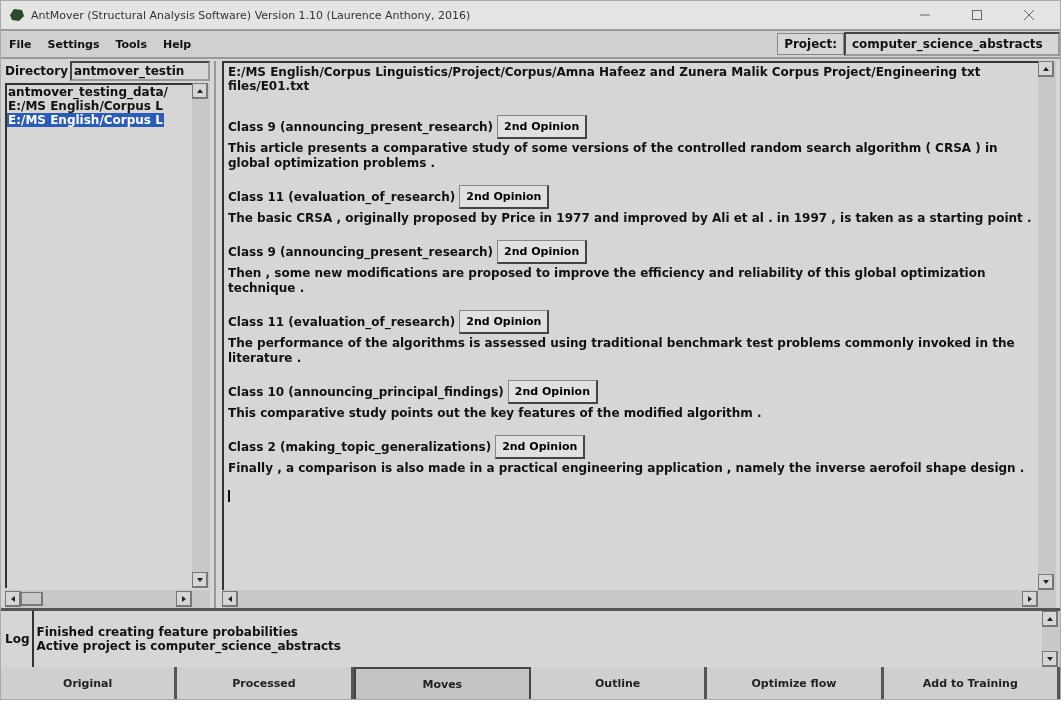 This screenshot has width=1061, height=726. What do you see at coordinates (630, 218) in the screenshot?
I see `sentence-text: The basic CRSA , originally proposed by Price in 1977 and improved by Ali et al . in 1997 , is taken as a starting point .` at bounding box center [630, 218].